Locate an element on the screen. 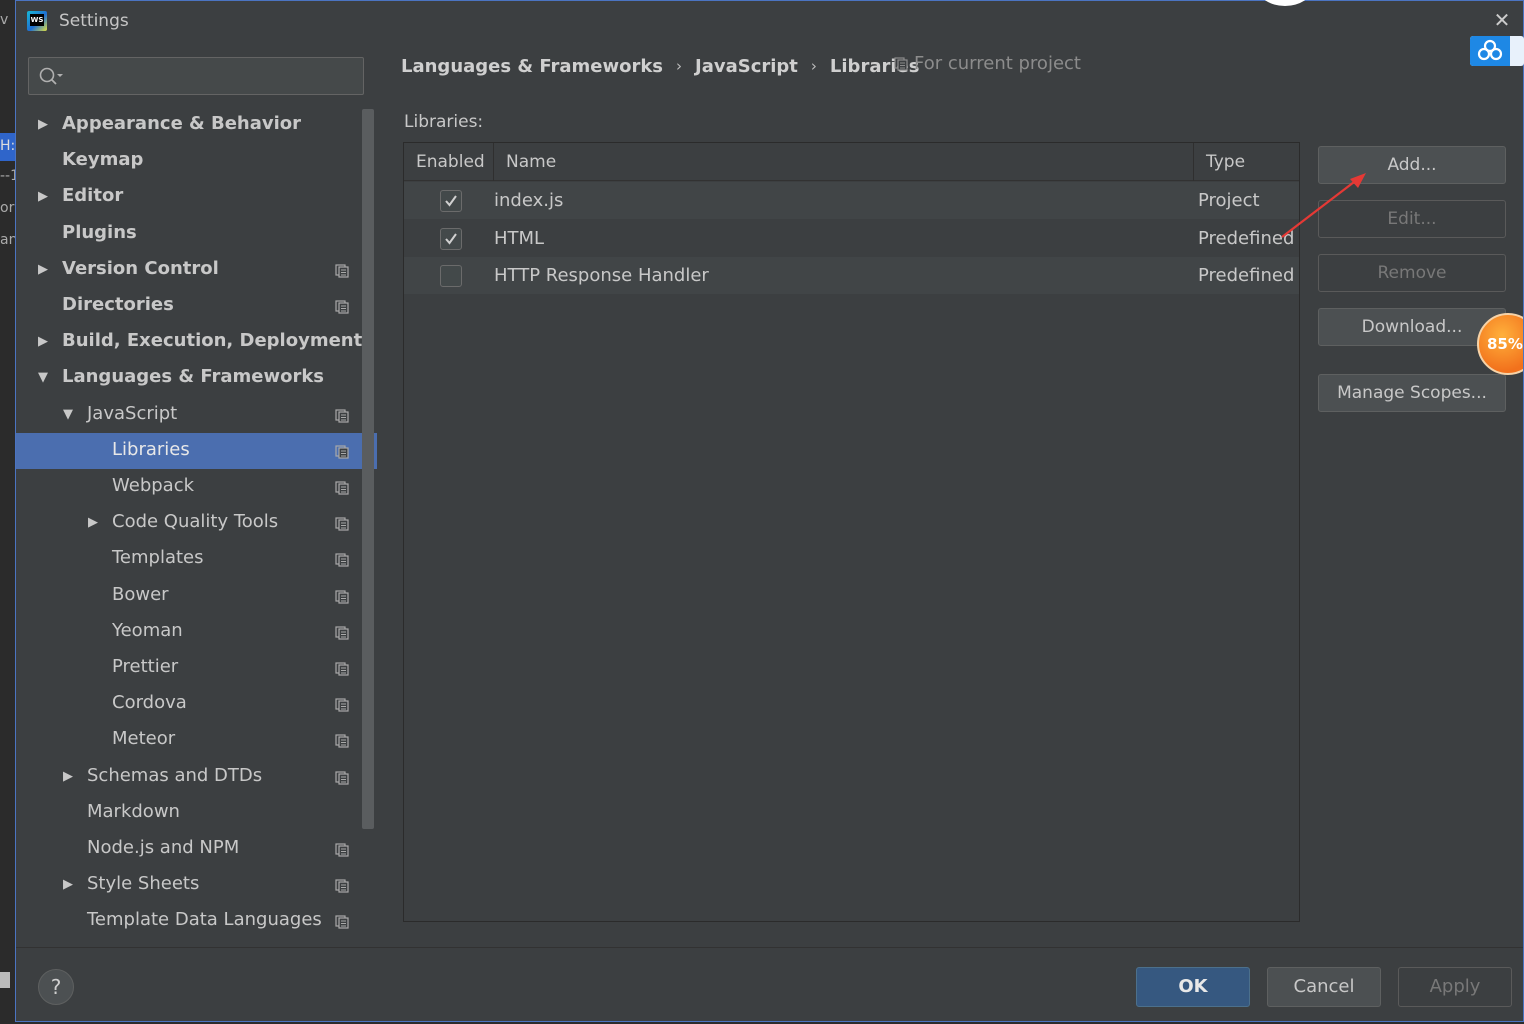  help-button: ? is located at coordinates (56, 987).